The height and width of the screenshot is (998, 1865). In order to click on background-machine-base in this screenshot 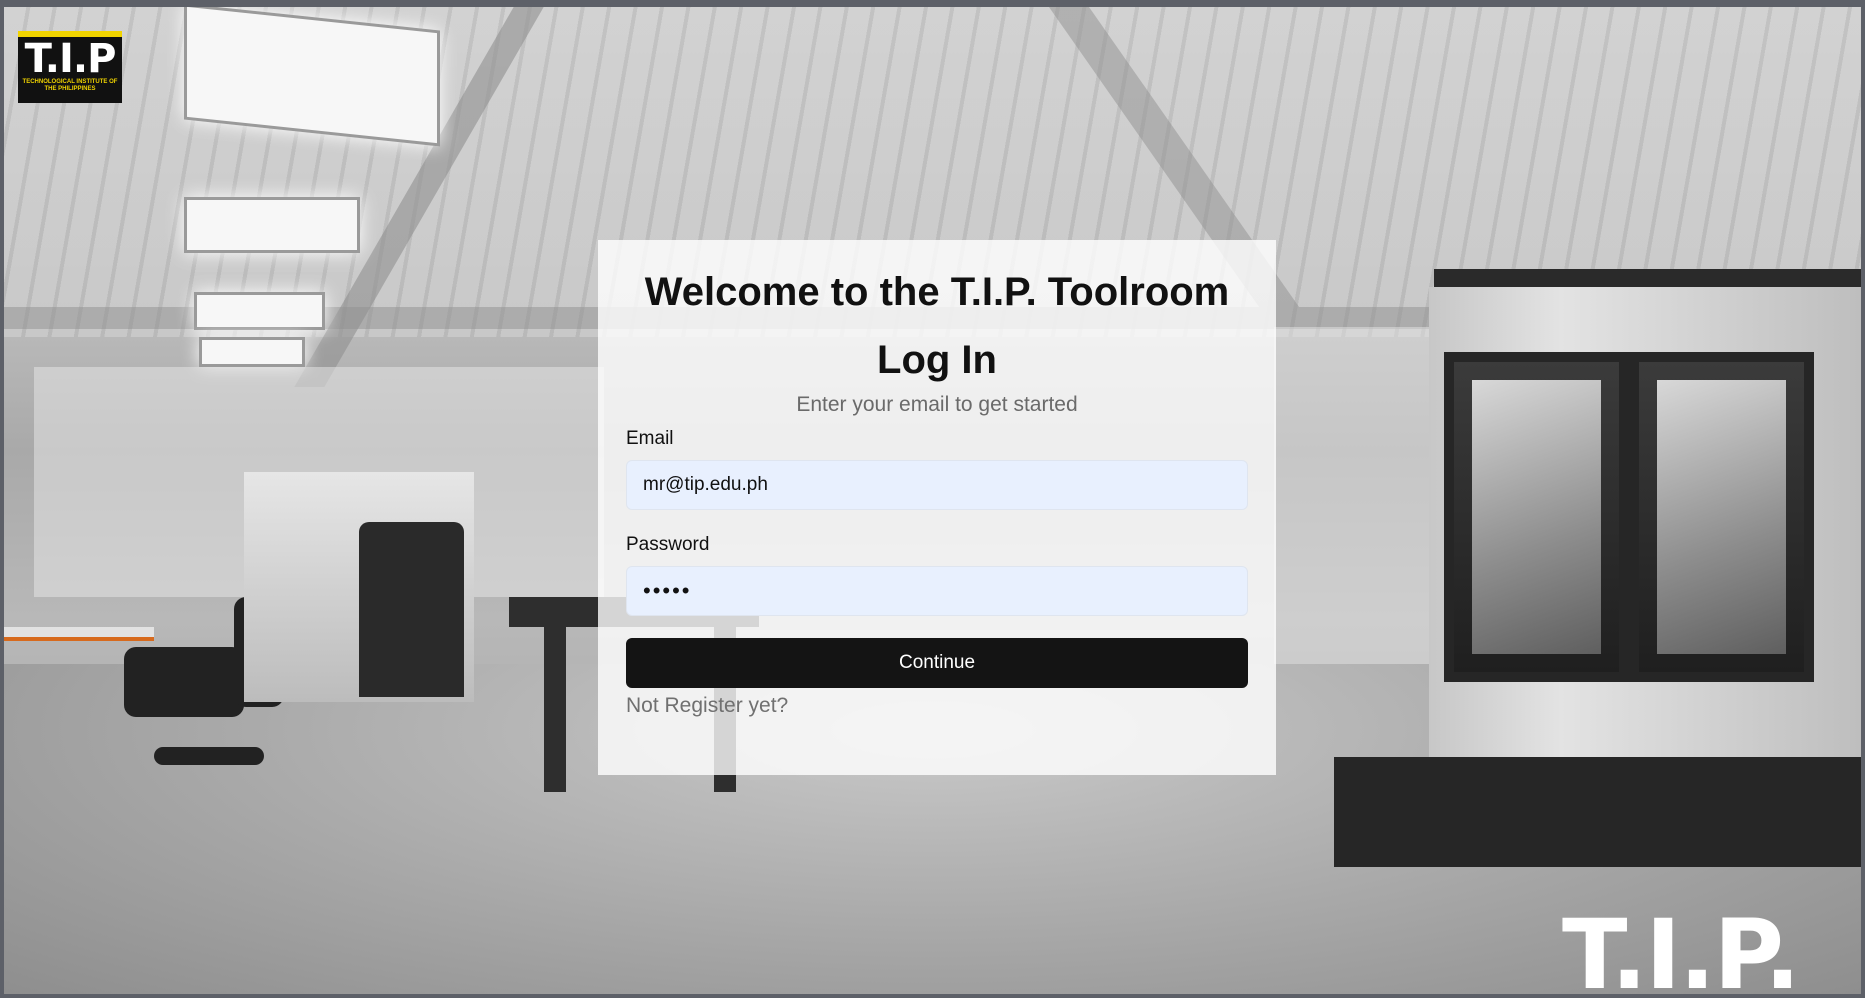, I will do `click(1597, 812)`.